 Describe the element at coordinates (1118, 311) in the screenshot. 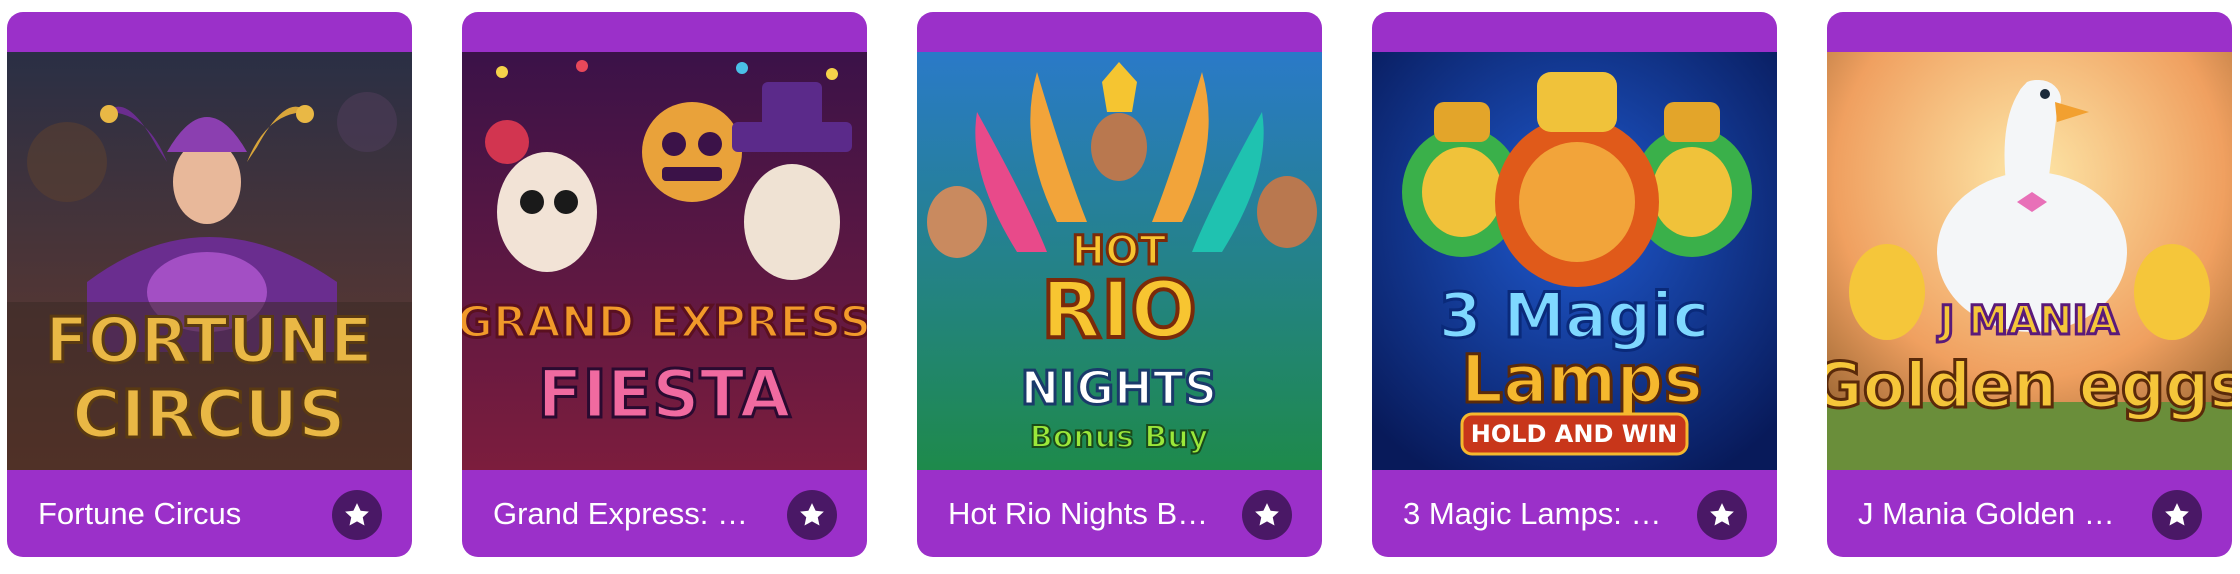

I see `logo-line-2: RIO` at that location.